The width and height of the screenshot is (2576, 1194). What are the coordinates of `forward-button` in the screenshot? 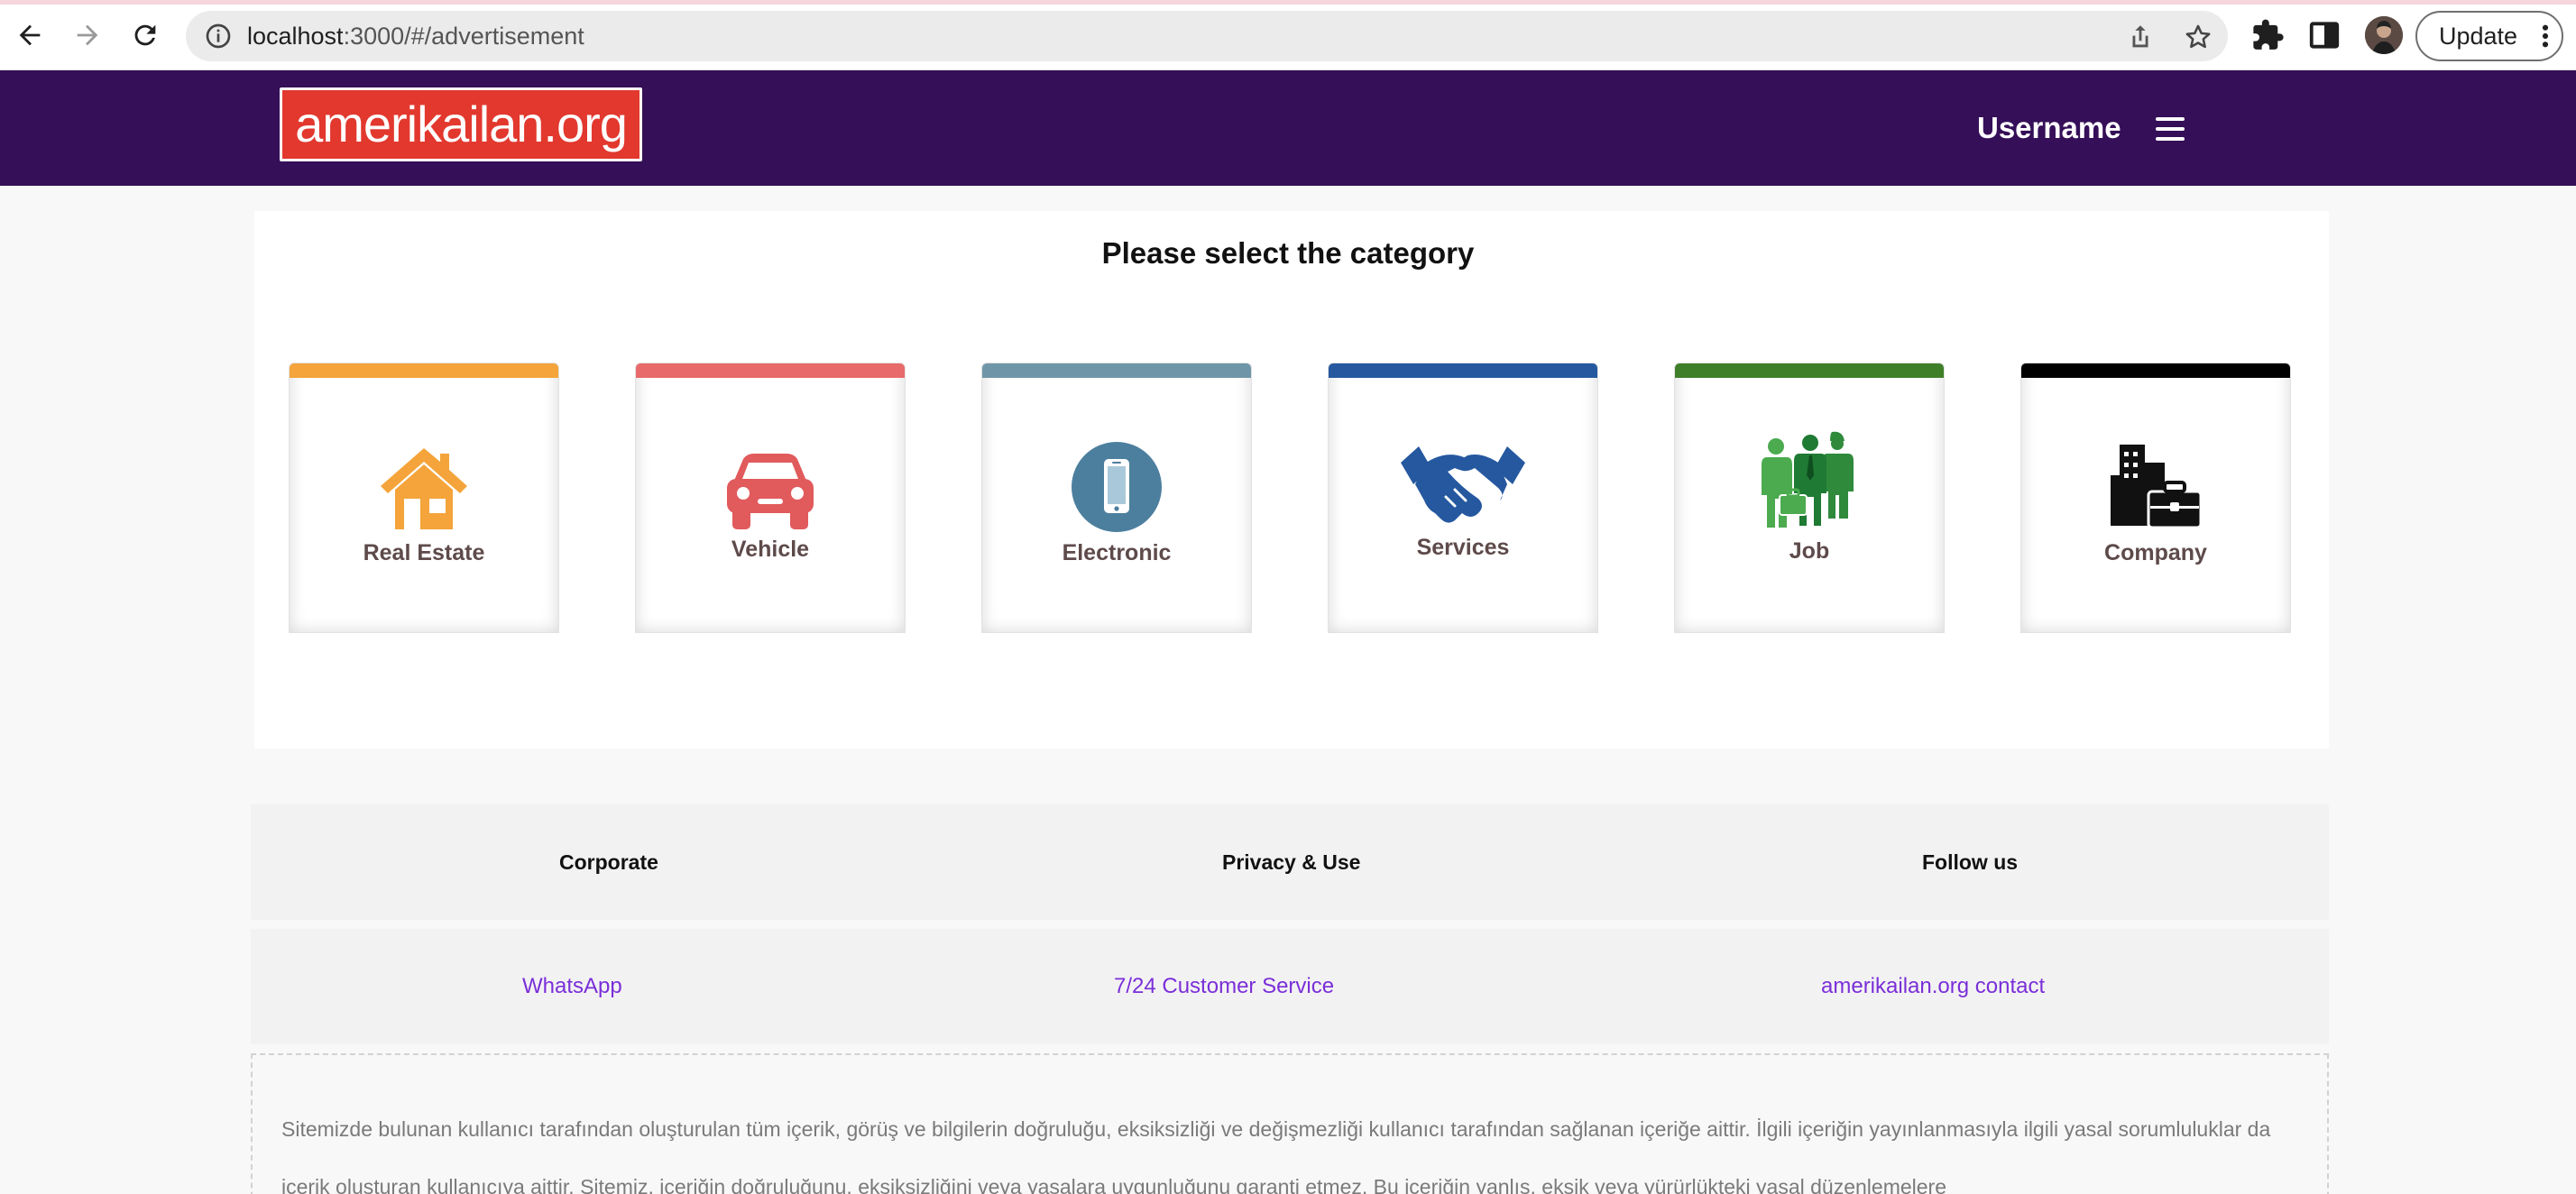 It's located at (87, 35).